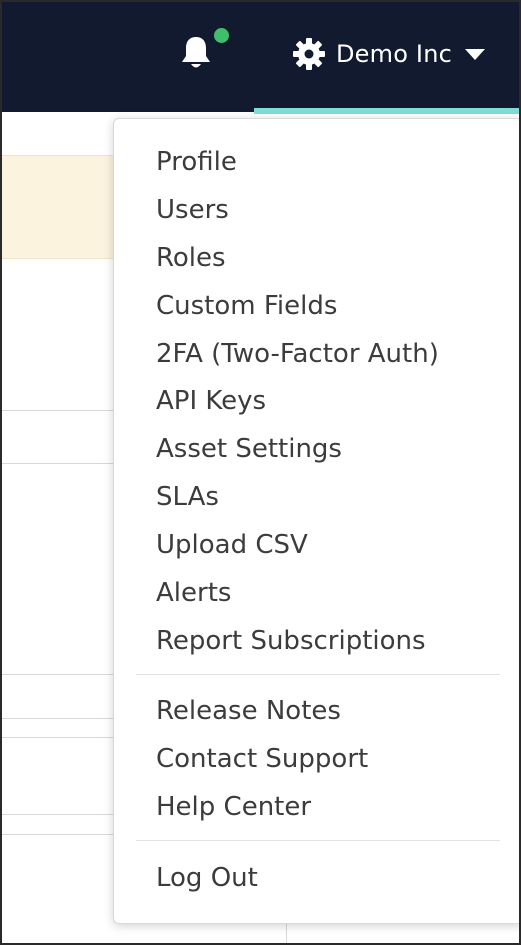 The height and width of the screenshot is (945, 521). What do you see at coordinates (221, 35) in the screenshot?
I see `notification-dot` at bounding box center [221, 35].